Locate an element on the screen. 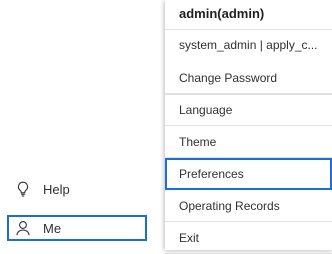 Image resolution: width=332 pixels, height=254 pixels. menu-item-exit: Exit is located at coordinates (248, 238).